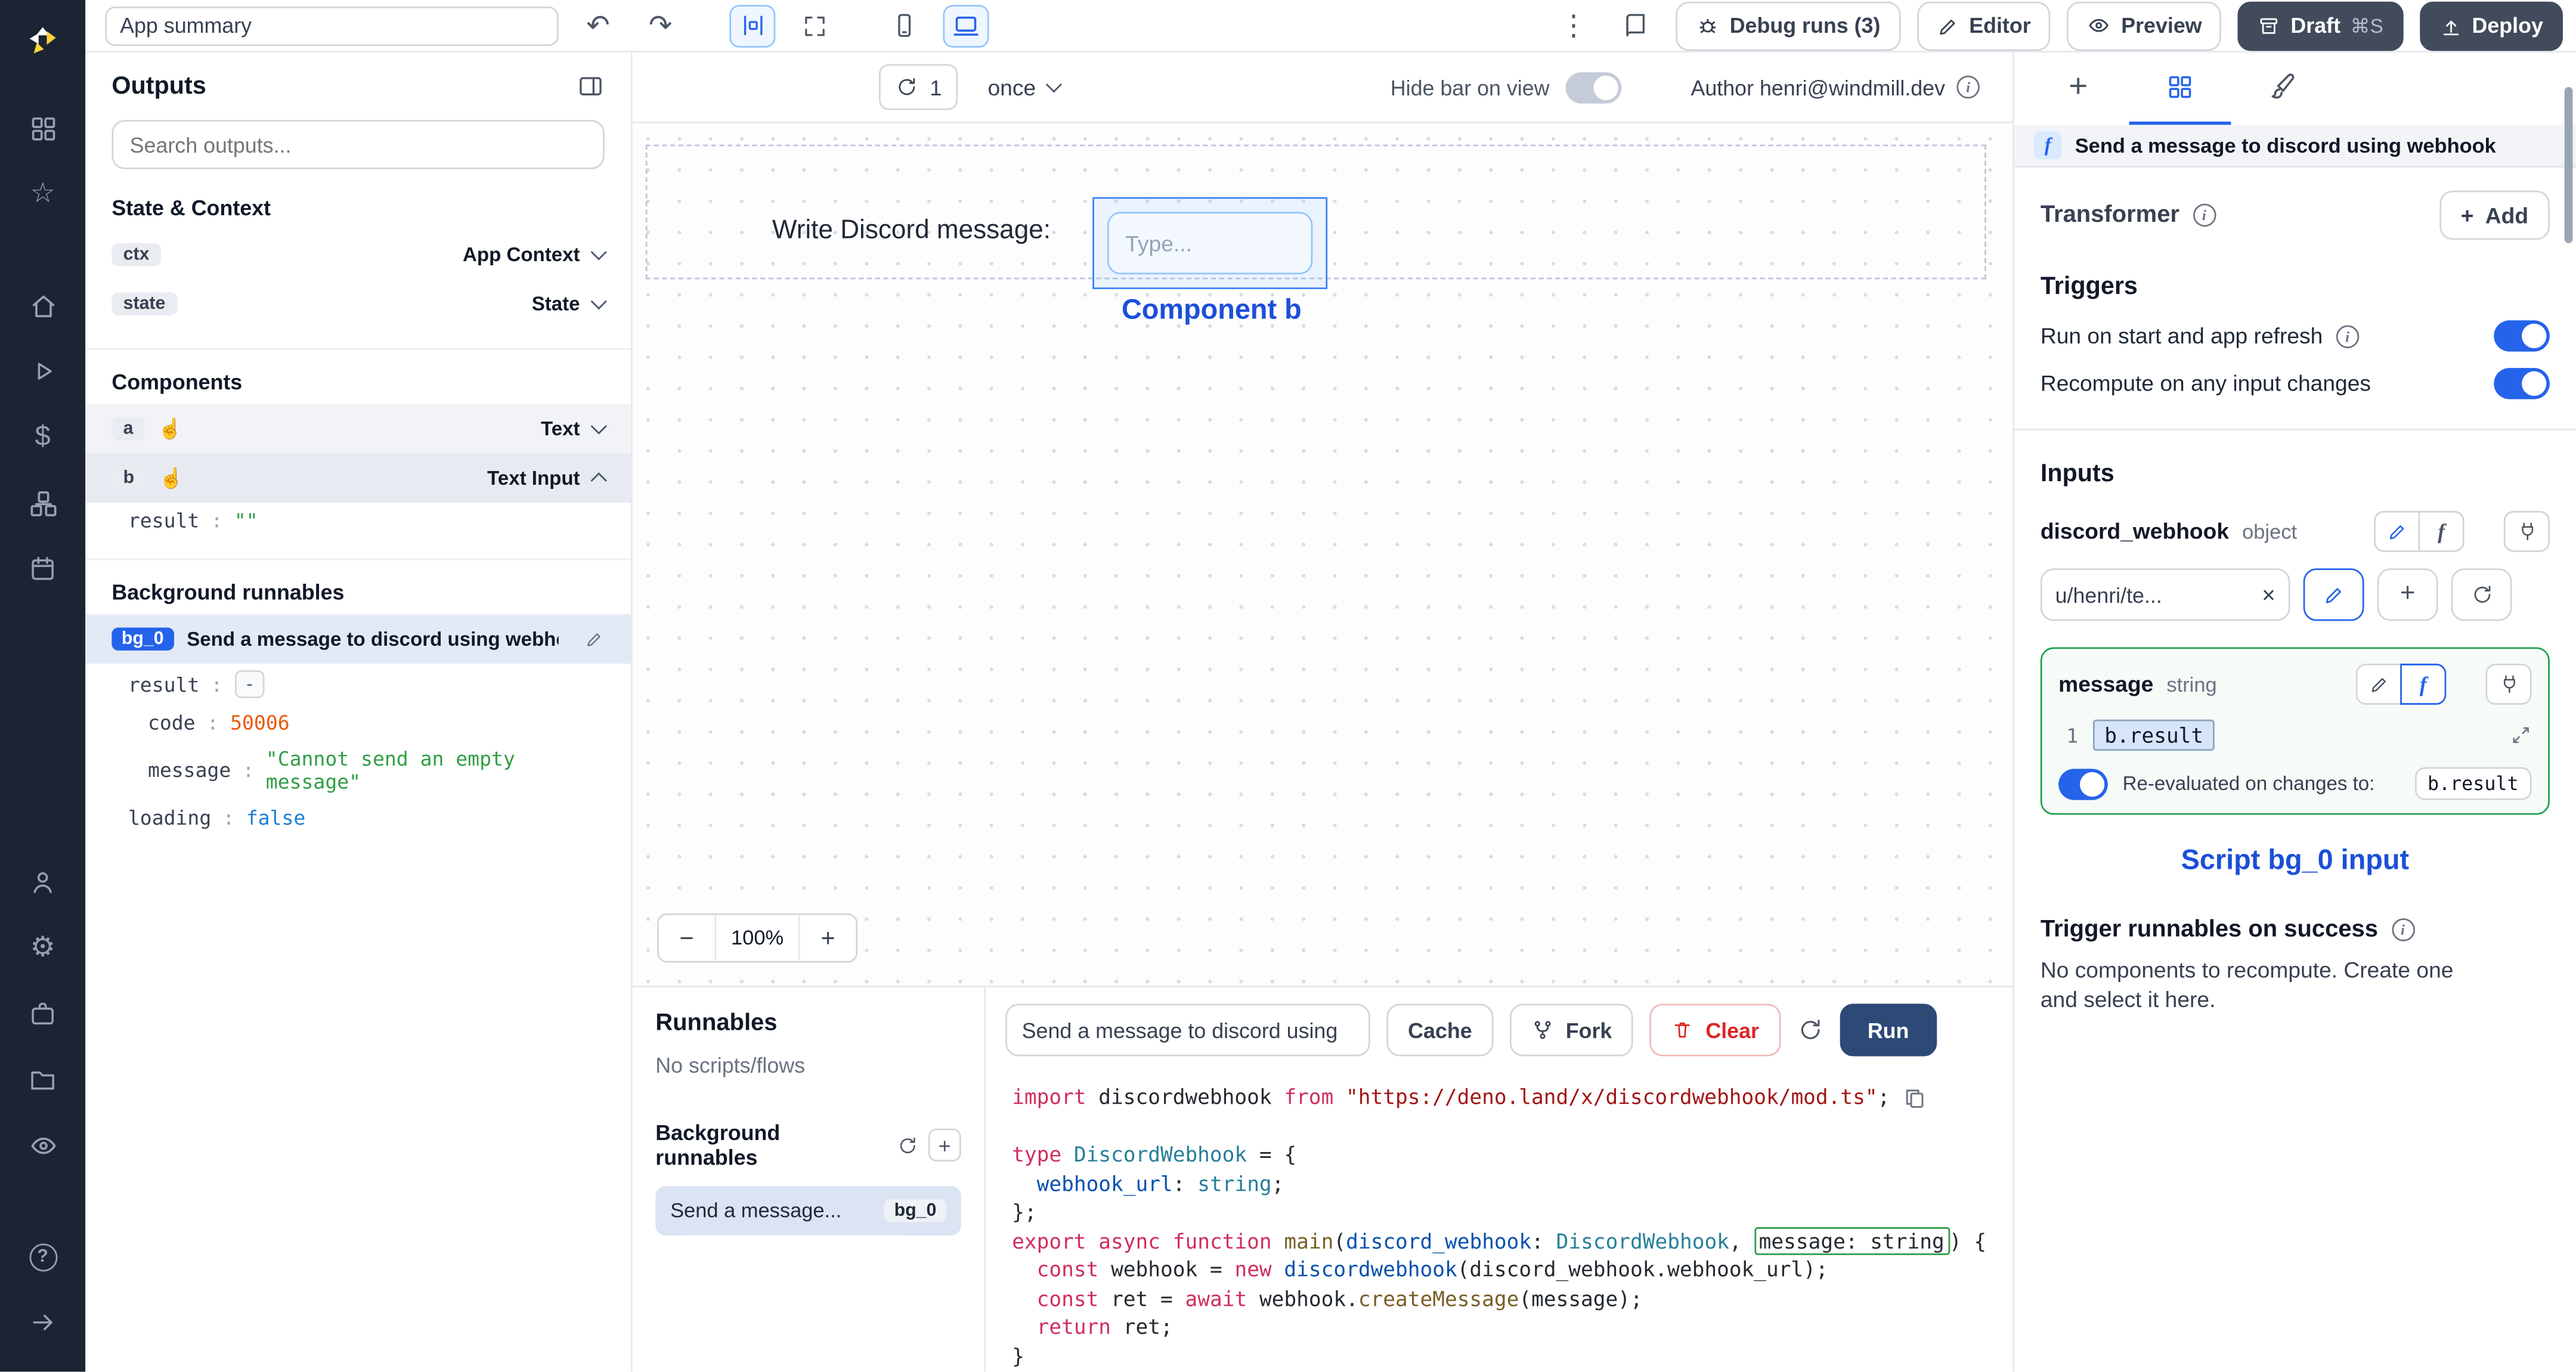 Image resolution: width=2576 pixels, height=1372 pixels. Describe the element at coordinates (332, 25) in the screenshot. I see `app-summary-input` at that location.